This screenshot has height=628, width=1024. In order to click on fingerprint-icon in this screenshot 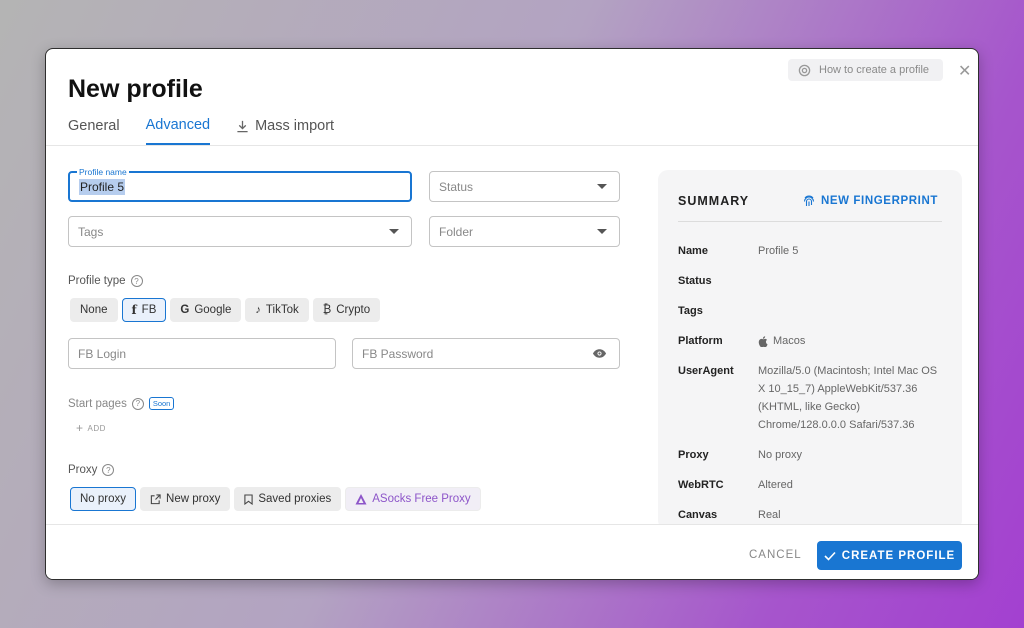, I will do `click(809, 200)`.